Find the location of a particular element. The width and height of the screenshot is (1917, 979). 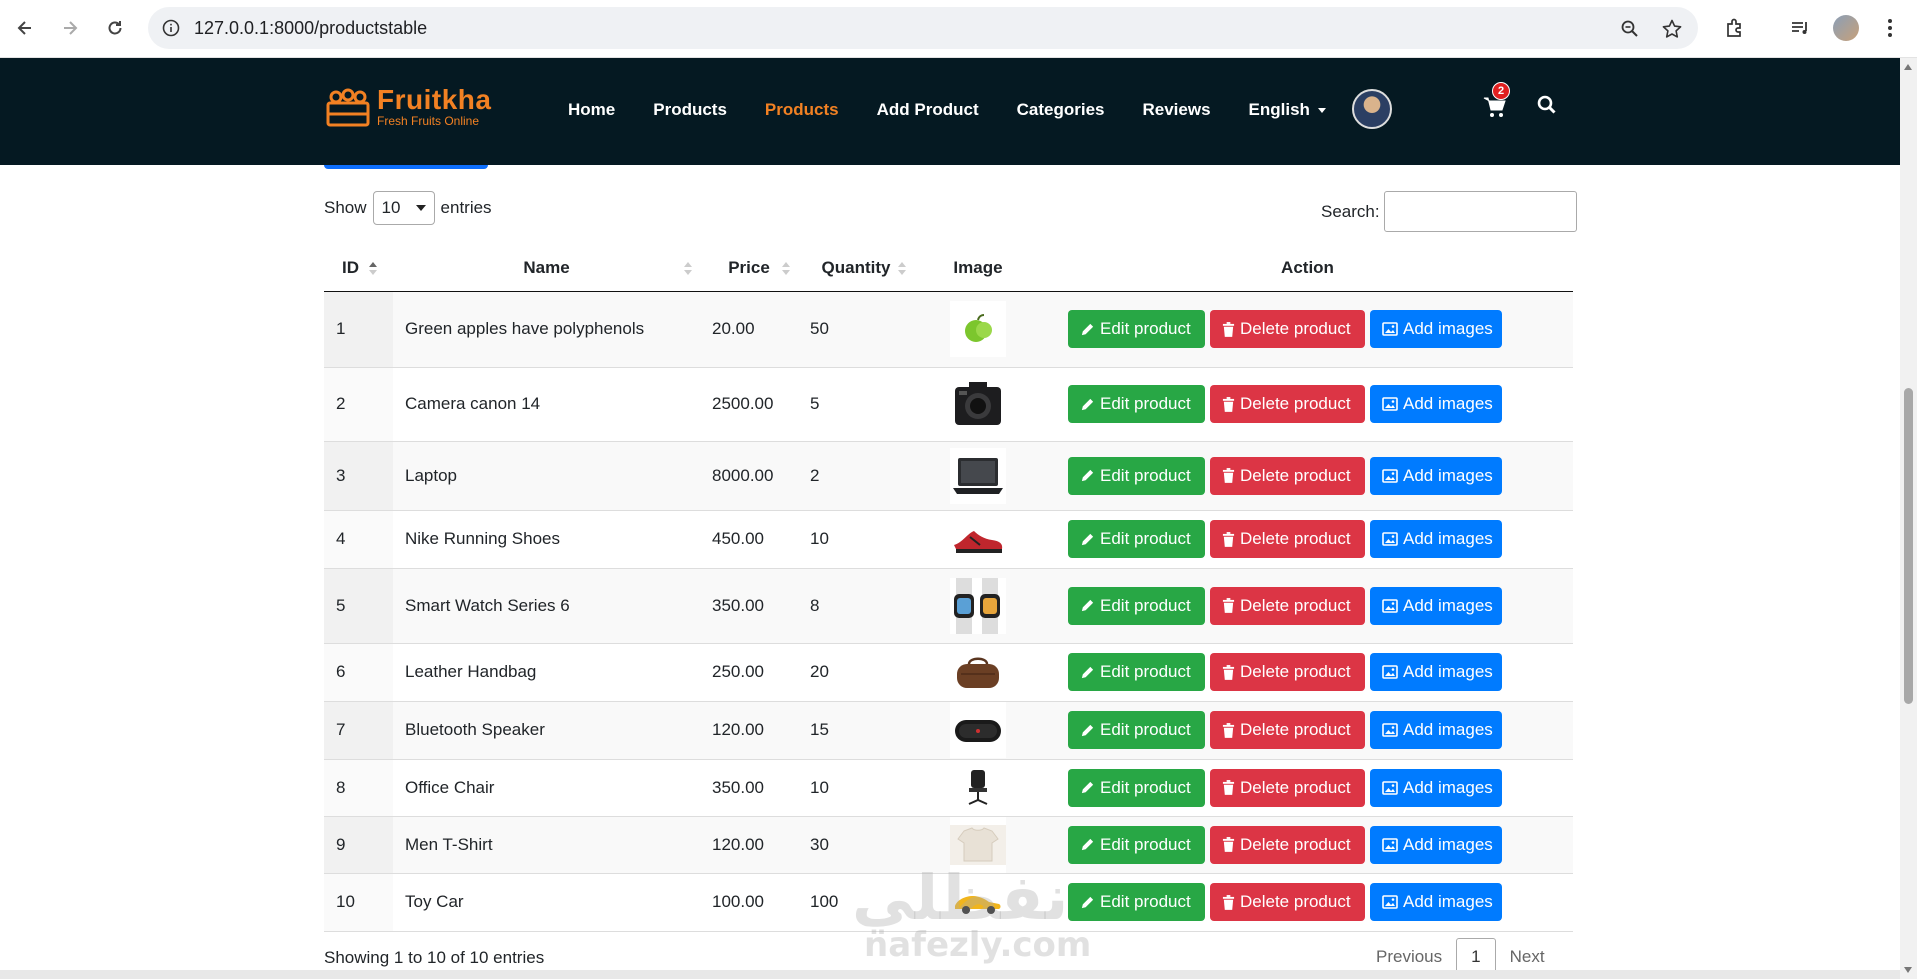

page-scrollbar is located at coordinates (1908, 518).